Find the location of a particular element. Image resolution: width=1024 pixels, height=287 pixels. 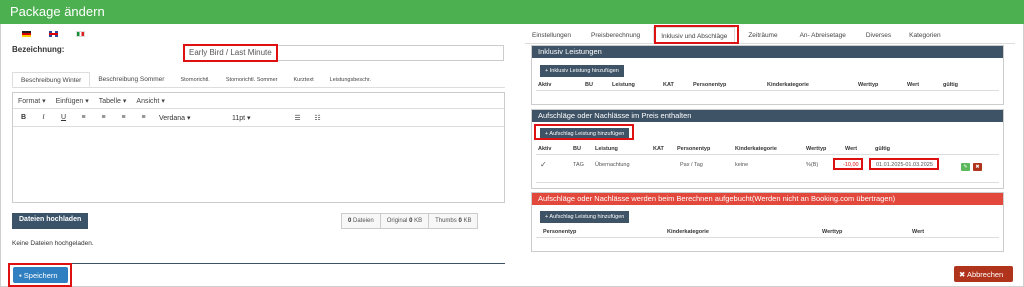

delete-icon: ✖ is located at coordinates (977, 167).